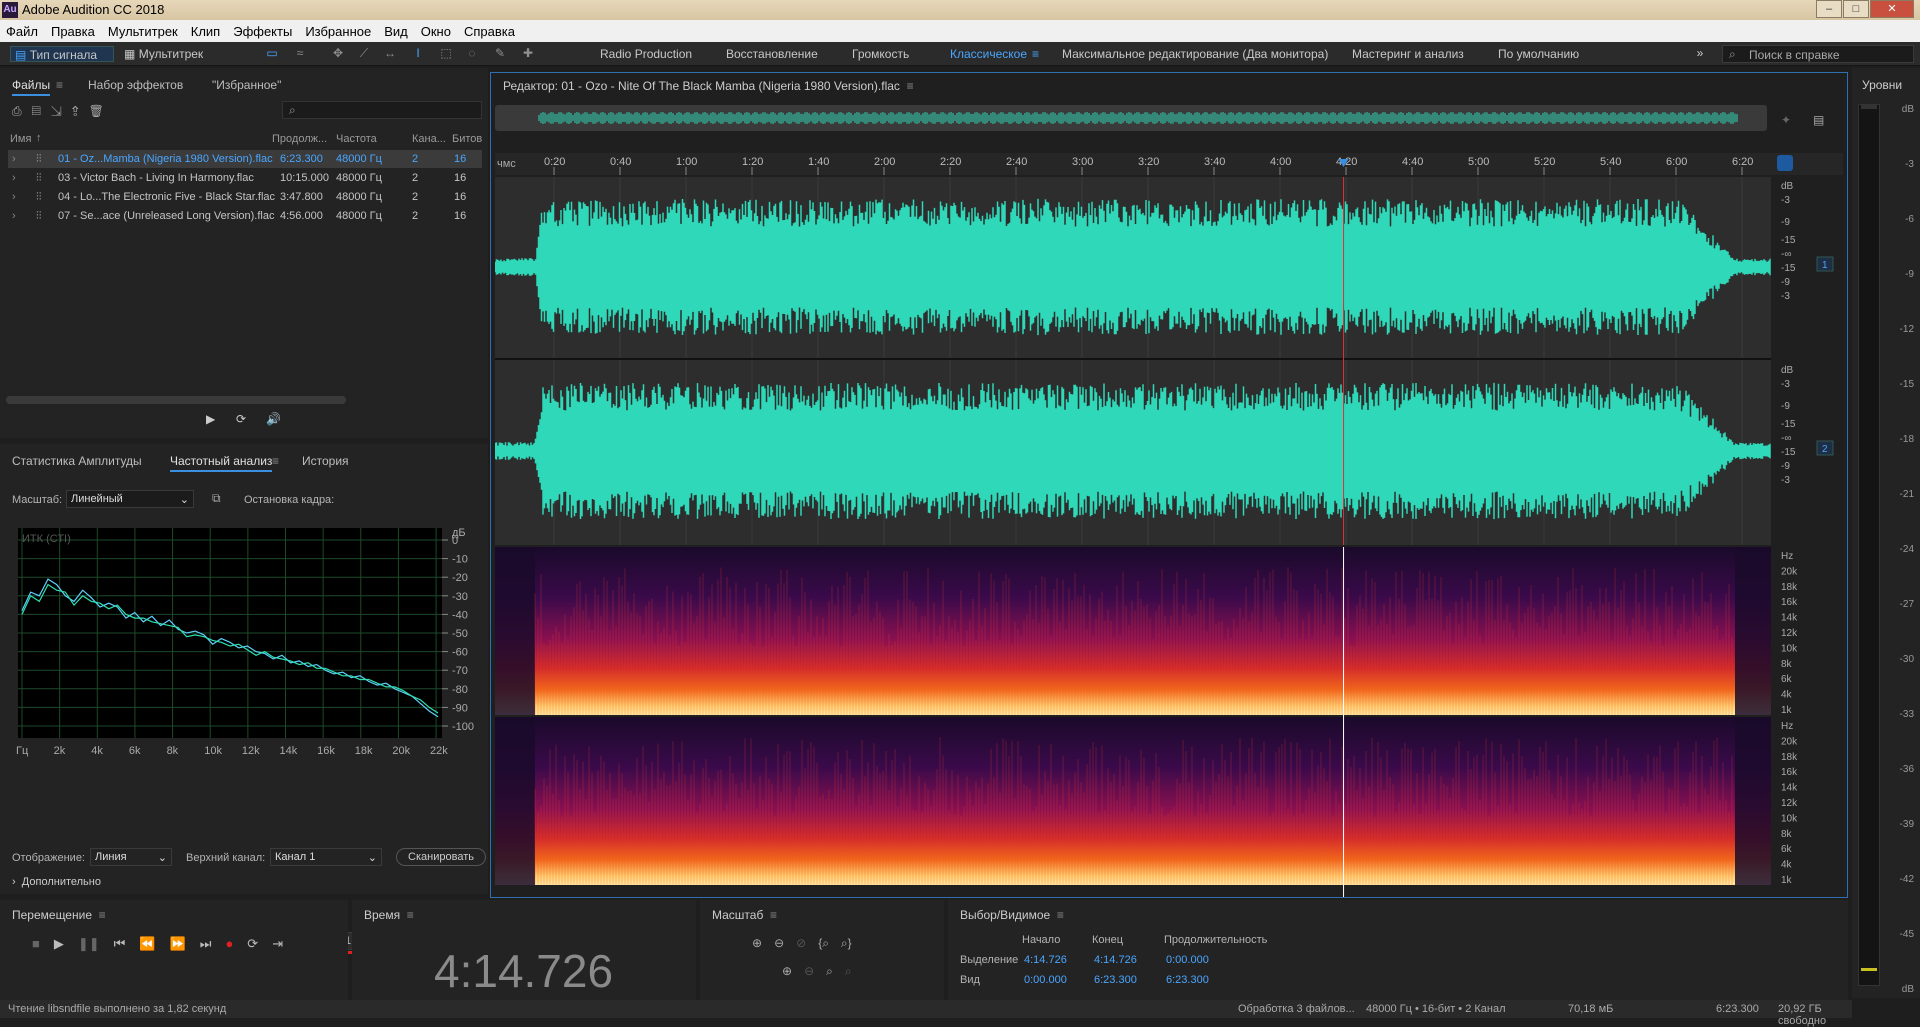 The height and width of the screenshot is (1027, 1920). What do you see at coordinates (1115, 980) in the screenshot?
I see `view-end-field: 6:23.300` at bounding box center [1115, 980].